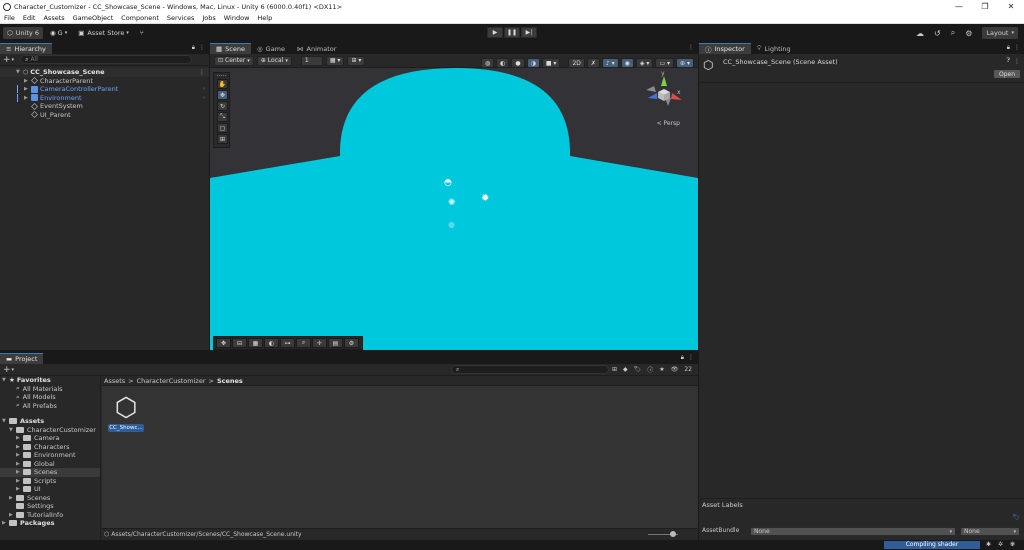 The width and height of the screenshot is (1024, 550). I want to click on breadcrumb-charactercustomizer: CharacterCustomizer, so click(171, 381).